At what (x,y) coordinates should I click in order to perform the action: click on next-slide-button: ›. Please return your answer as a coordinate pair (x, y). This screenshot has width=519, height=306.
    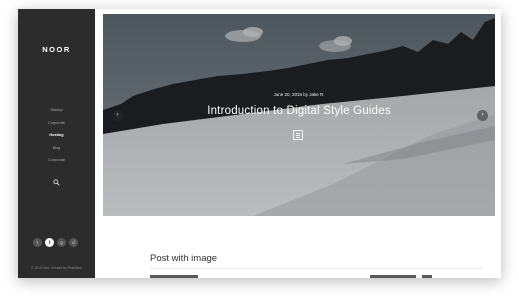
    Looking at the image, I should click on (482, 115).